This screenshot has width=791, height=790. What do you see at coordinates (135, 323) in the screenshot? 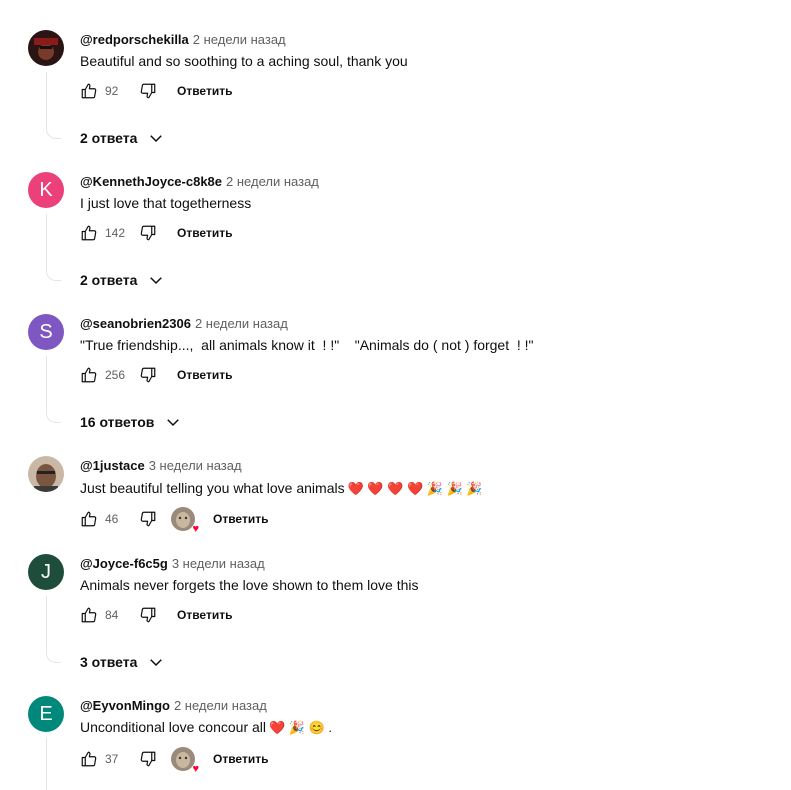
I see `author-name: @seanobrien2306` at bounding box center [135, 323].